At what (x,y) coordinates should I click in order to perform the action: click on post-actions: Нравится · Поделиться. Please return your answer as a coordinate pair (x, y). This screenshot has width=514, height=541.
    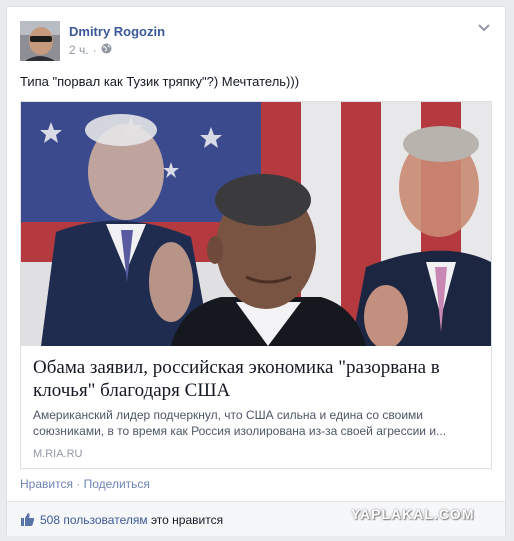
    Looking at the image, I should click on (85, 484).